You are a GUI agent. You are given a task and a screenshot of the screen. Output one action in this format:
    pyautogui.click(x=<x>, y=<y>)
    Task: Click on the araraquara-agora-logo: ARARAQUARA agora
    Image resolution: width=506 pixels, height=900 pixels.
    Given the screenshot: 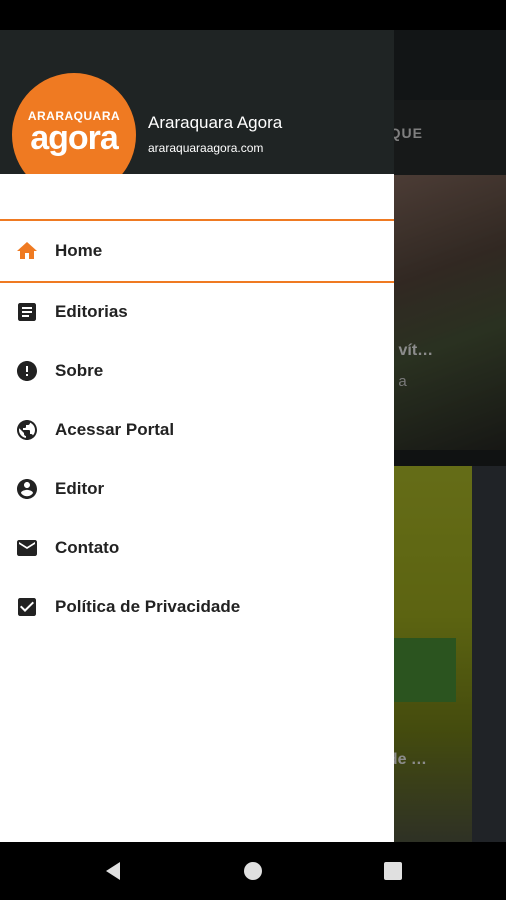 What is the action you would take?
    pyautogui.click(x=74, y=123)
    